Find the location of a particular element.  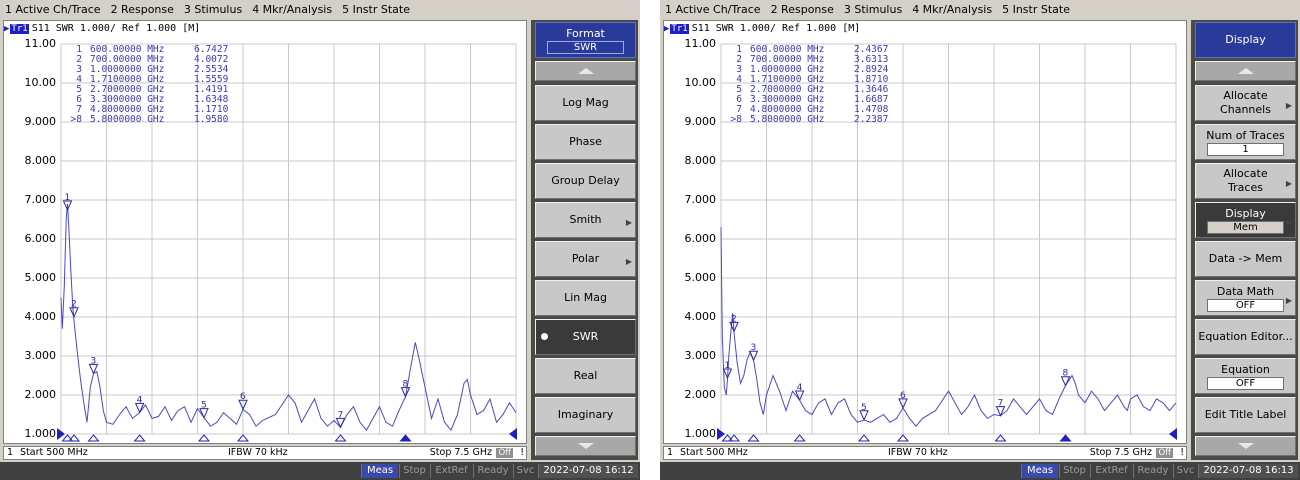

softkey-imaginary: Imaginary is located at coordinates (585, 415).